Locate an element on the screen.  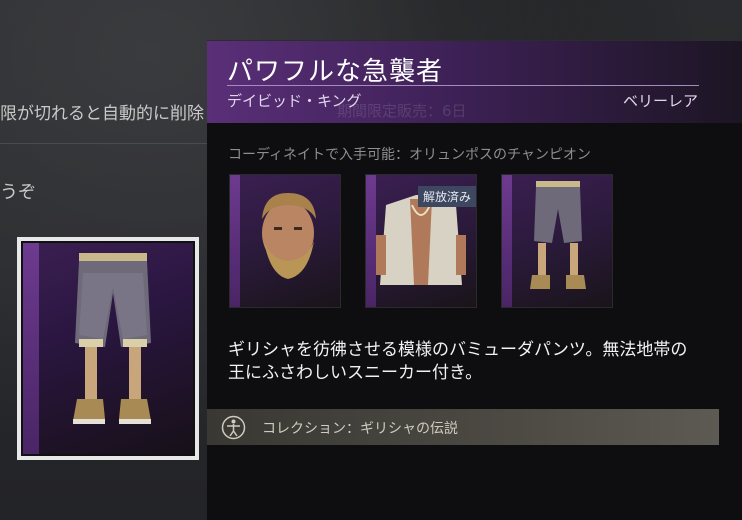
selected-item-card is located at coordinates (108, 348).